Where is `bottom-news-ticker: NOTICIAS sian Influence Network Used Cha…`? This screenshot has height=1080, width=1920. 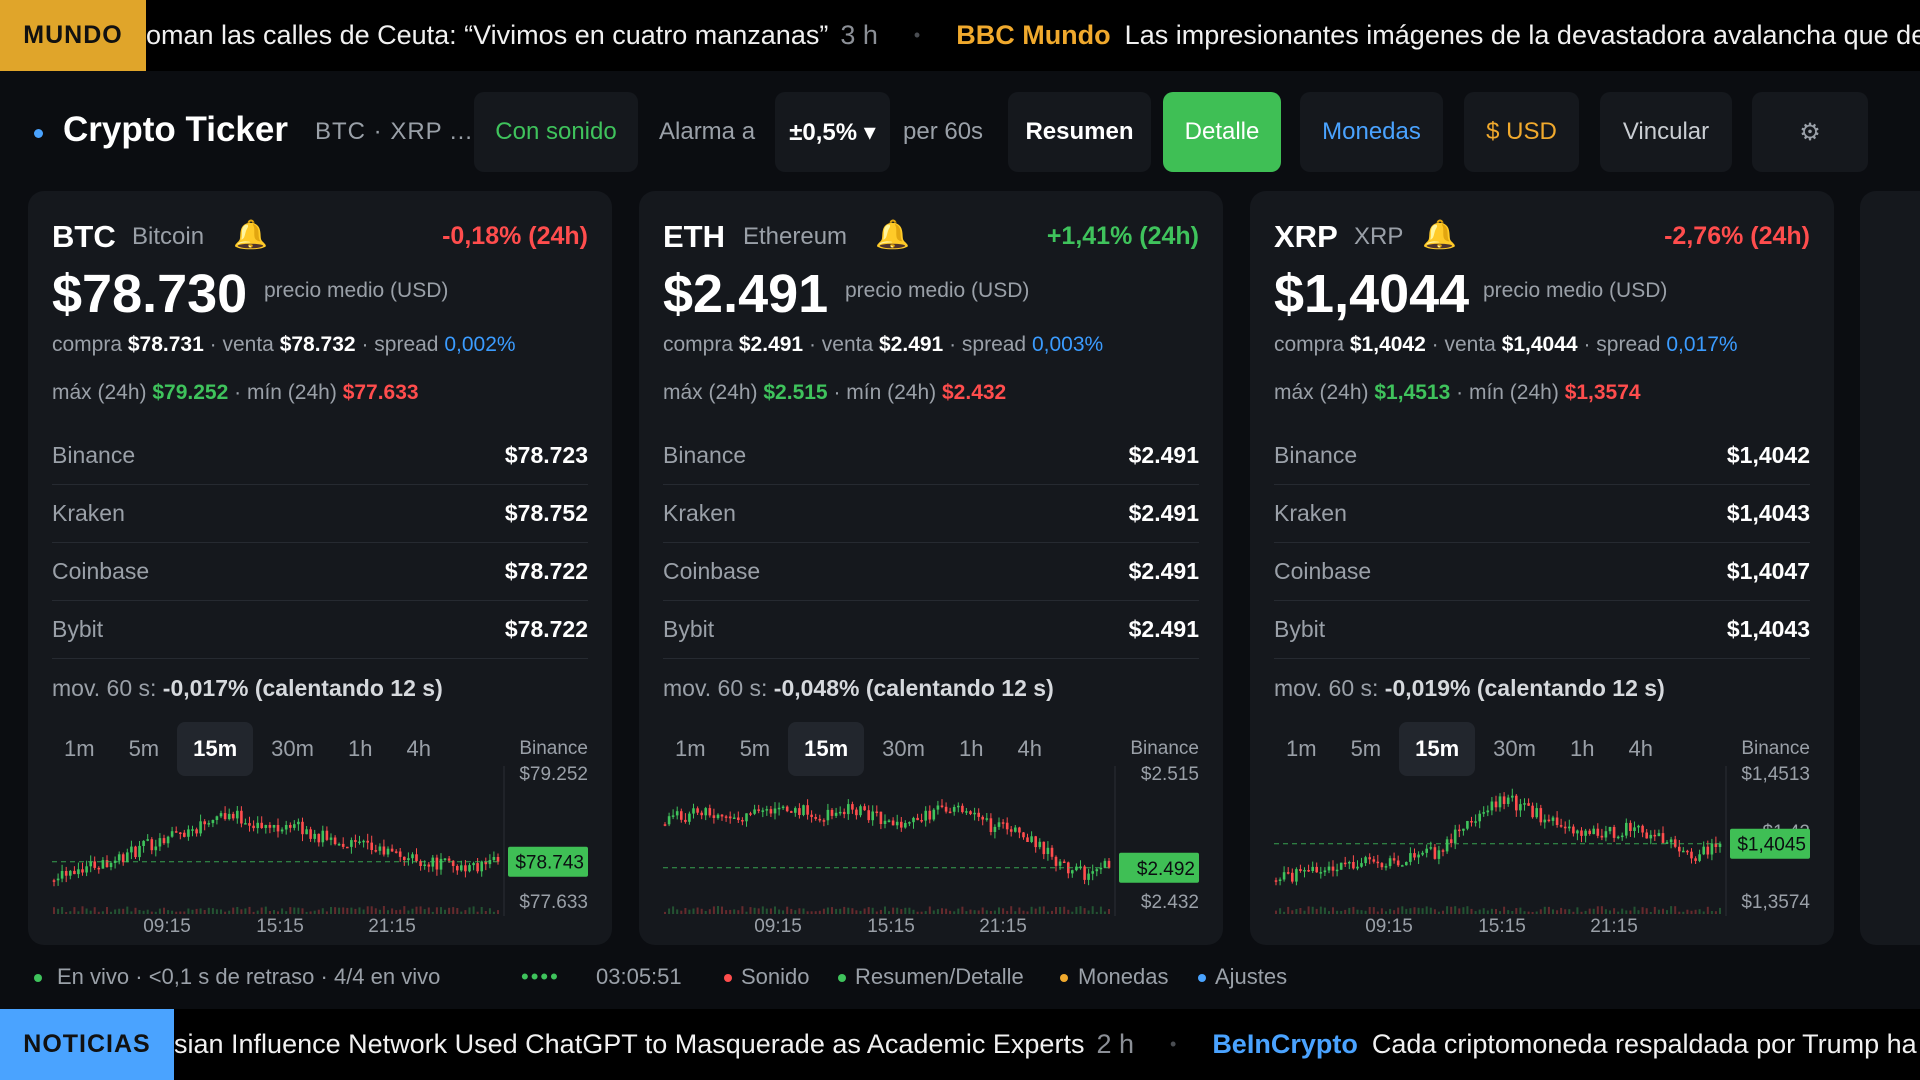 bottom-news-ticker: NOTICIAS sian Influence Network Used Cha… is located at coordinates (960, 1044).